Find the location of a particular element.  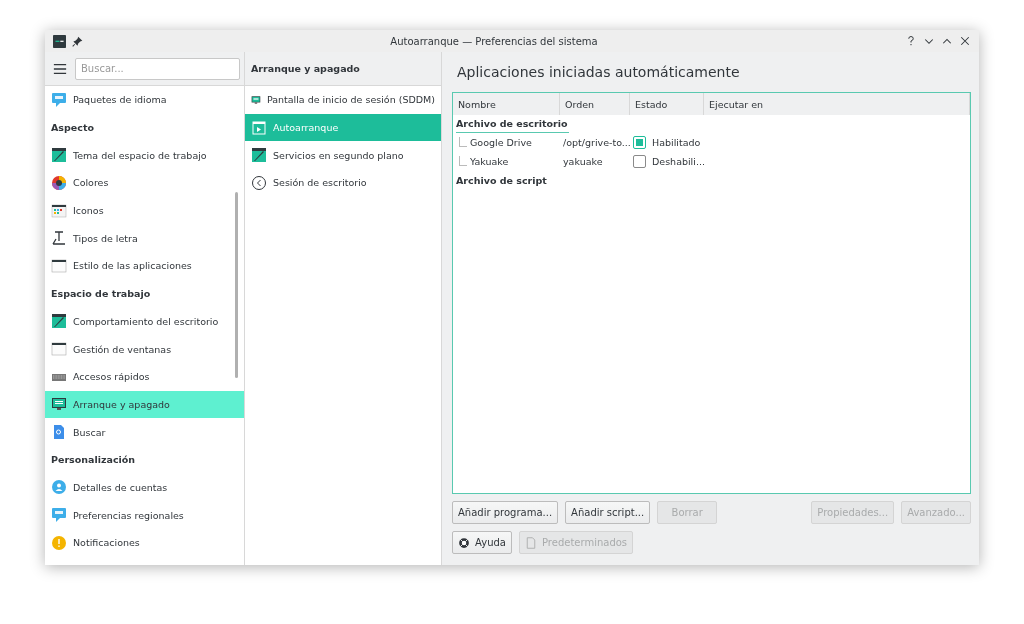

section-heading: Personalización is located at coordinates (93, 460).